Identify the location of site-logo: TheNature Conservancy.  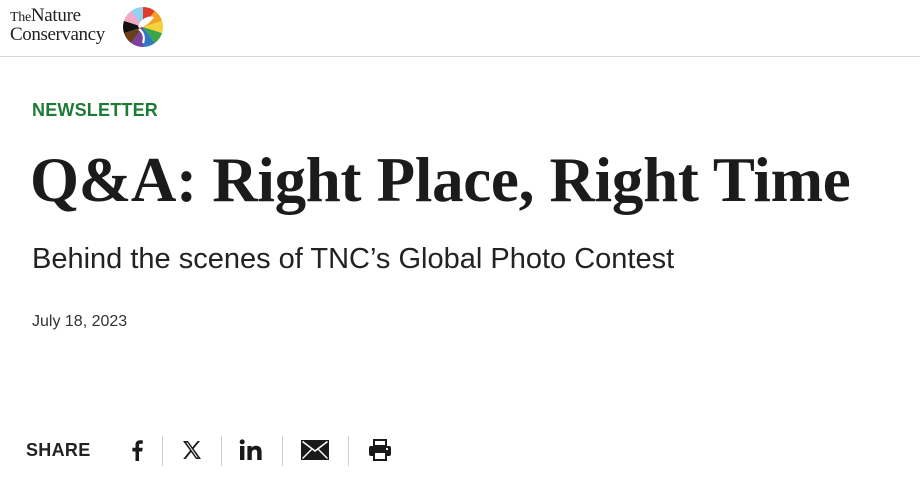
(90, 27).